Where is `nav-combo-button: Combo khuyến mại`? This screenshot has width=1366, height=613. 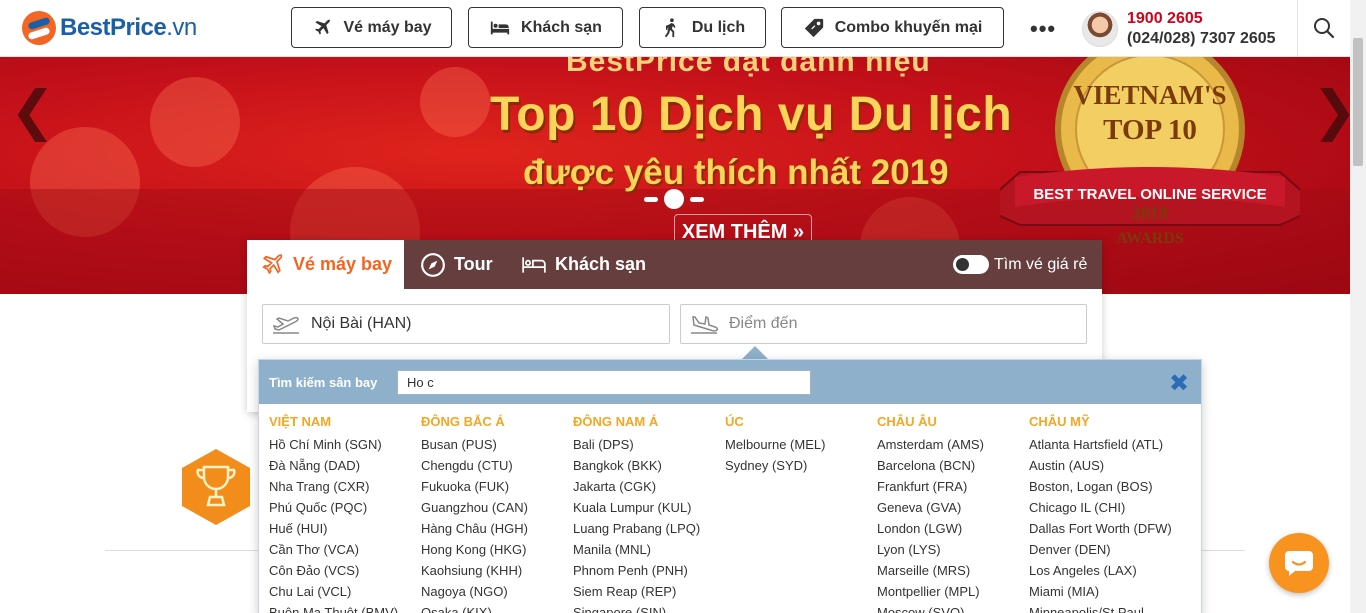
nav-combo-button: Combo khuyến mại is located at coordinates (892, 27).